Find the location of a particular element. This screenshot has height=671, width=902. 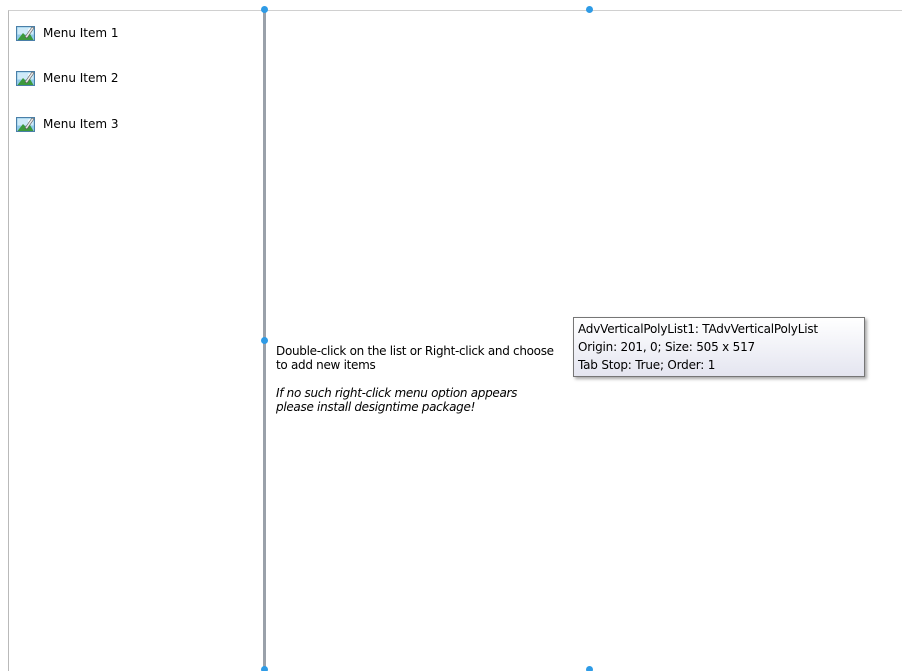

menu-item-label: Menu Item 3 is located at coordinates (81, 124).